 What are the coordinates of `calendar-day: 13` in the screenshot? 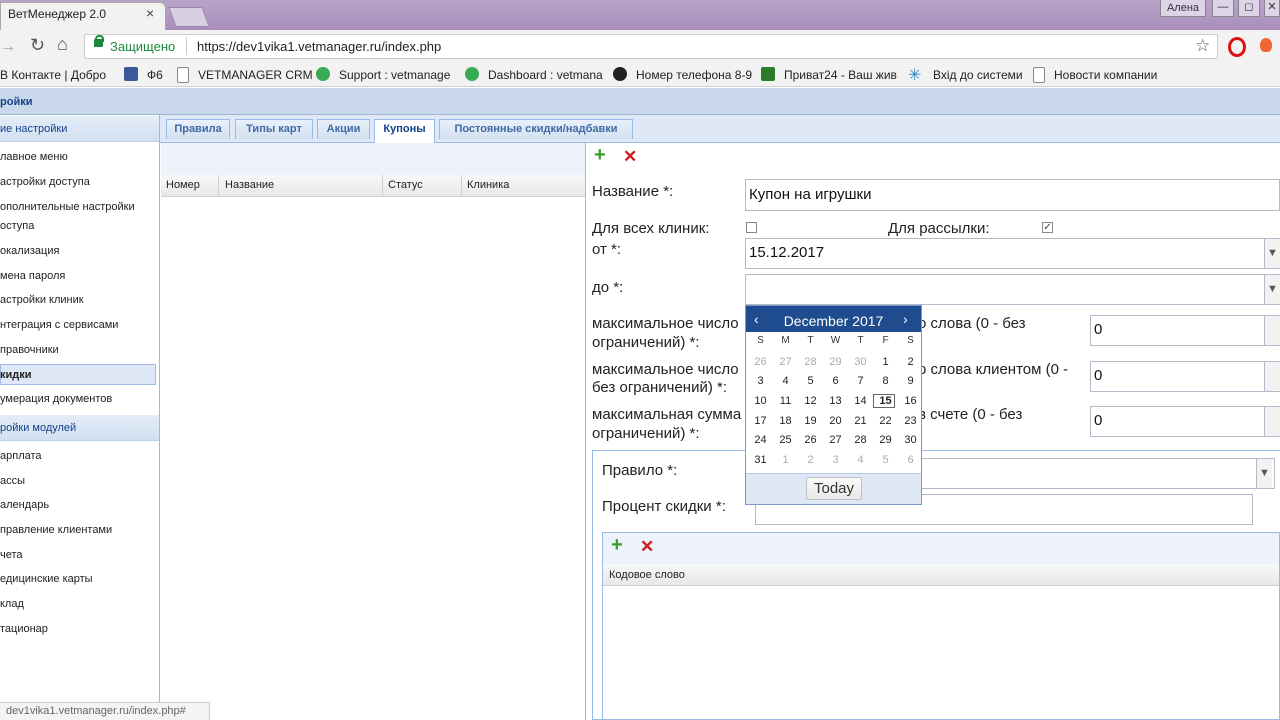 It's located at (835, 401).